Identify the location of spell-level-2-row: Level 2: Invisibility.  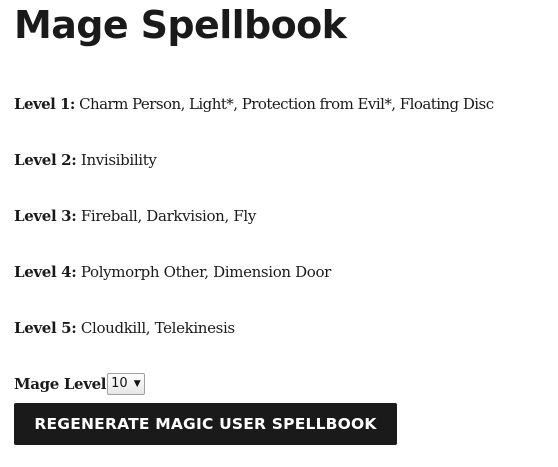
(85, 160).